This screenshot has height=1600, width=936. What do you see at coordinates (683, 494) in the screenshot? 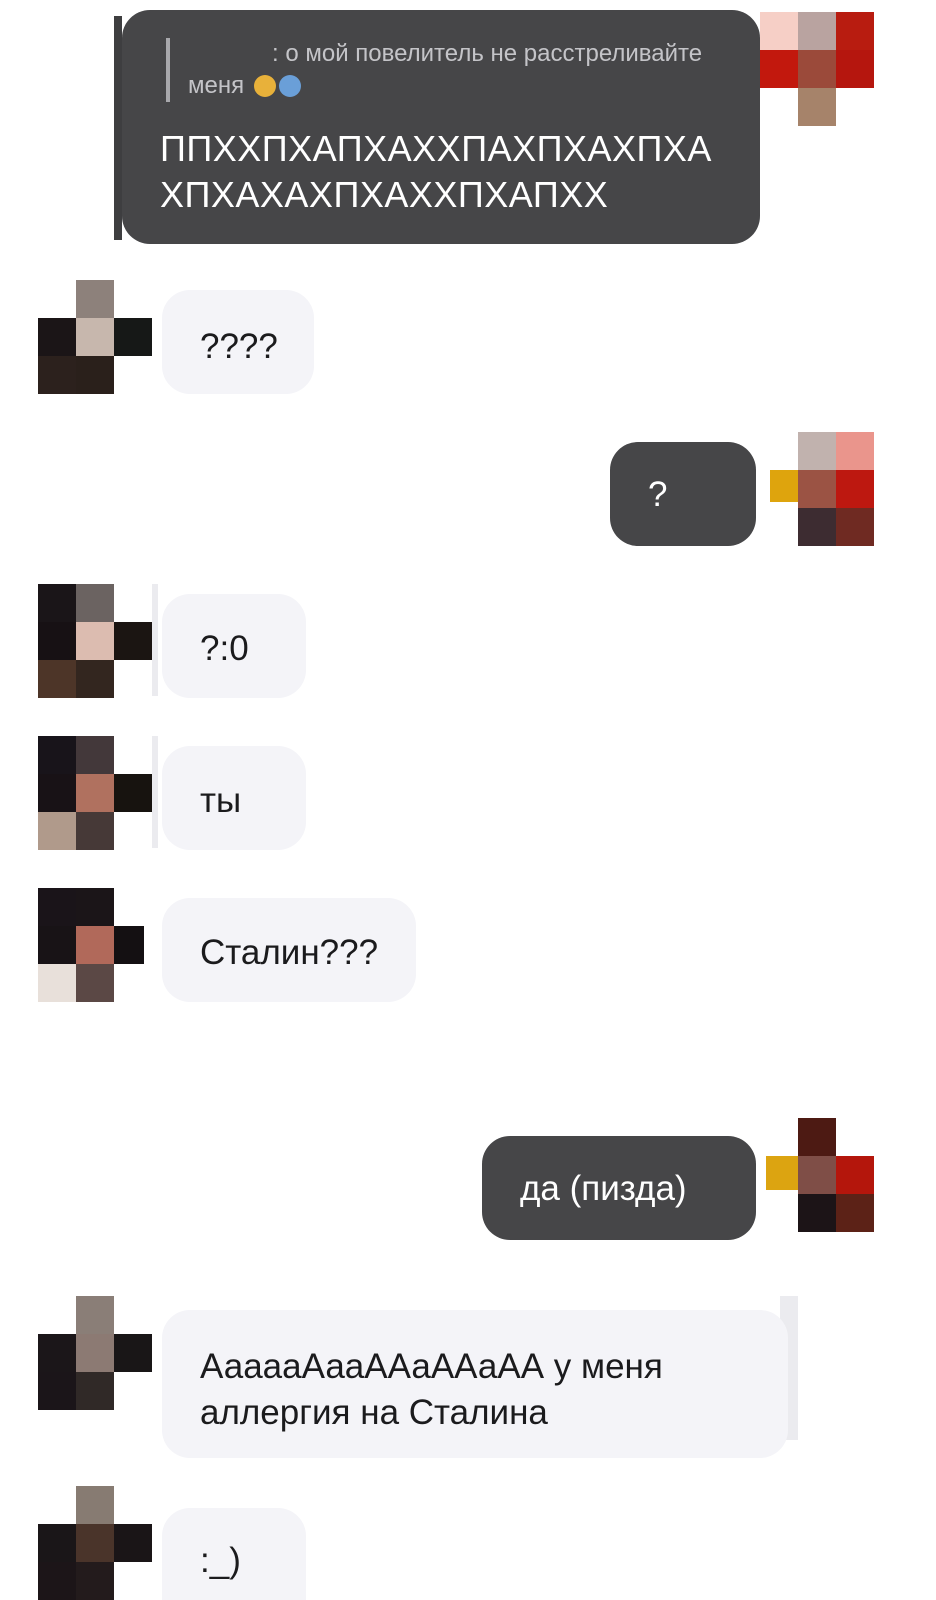
I see `message-bubble-outgoing: ?` at bounding box center [683, 494].